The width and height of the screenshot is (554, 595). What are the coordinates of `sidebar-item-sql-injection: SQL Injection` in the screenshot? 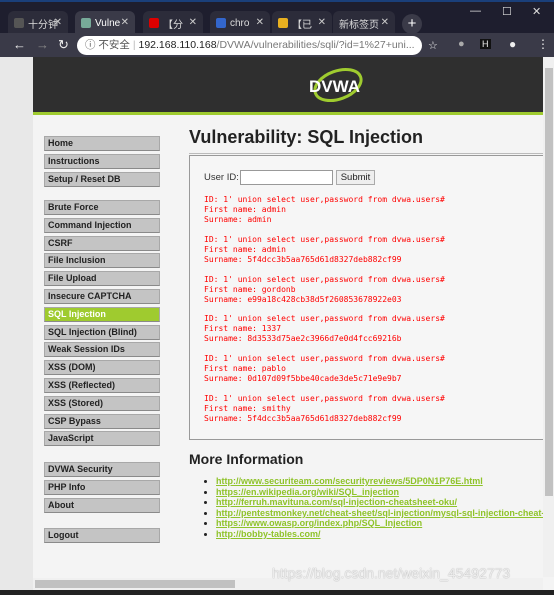 It's located at (102, 314).